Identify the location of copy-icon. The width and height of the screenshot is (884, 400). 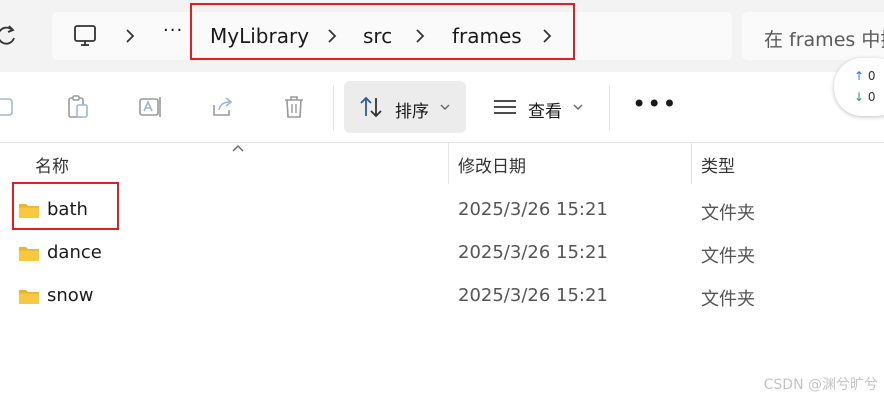
(10, 107).